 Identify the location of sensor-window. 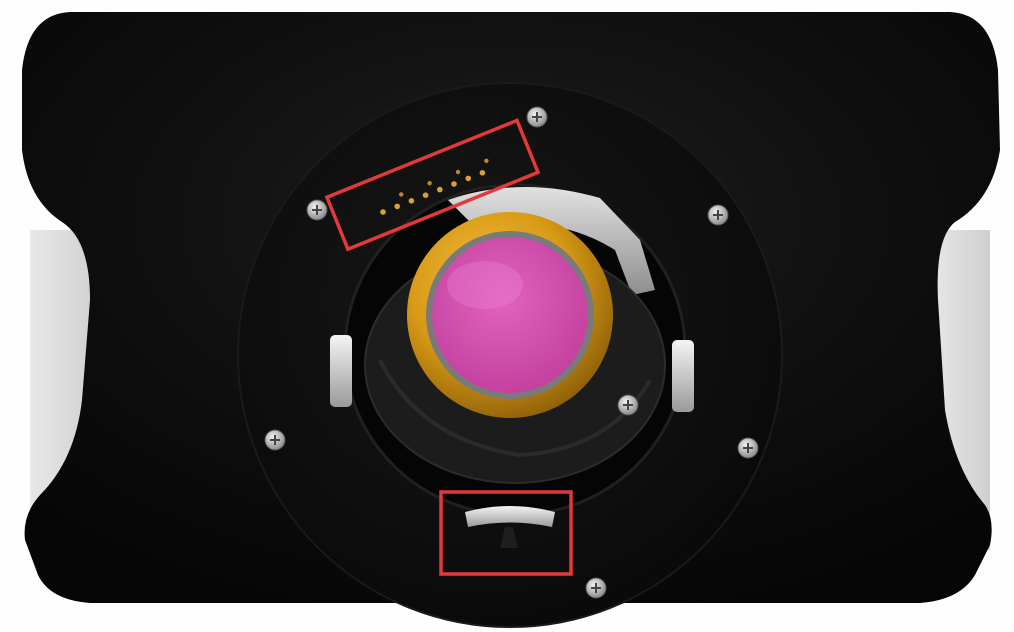
(510, 315).